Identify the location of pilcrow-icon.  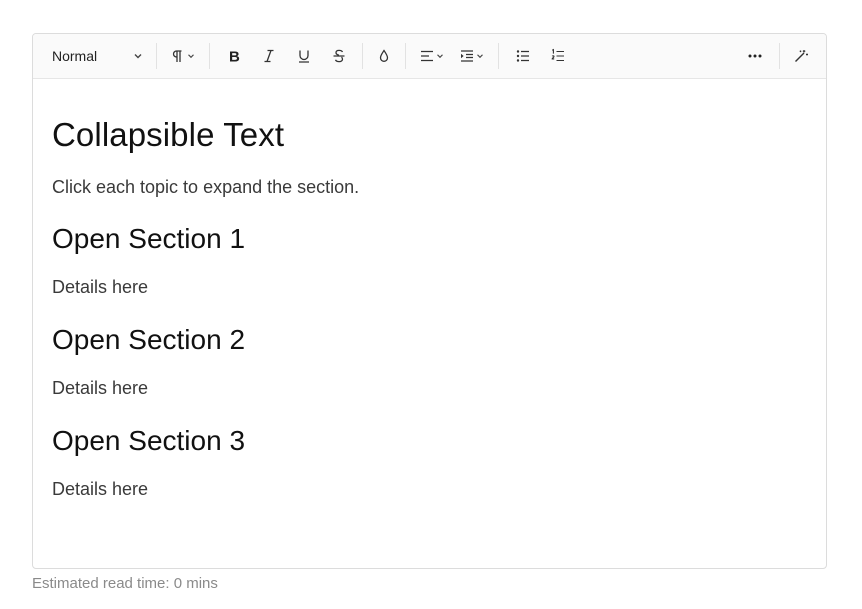
(178, 56).